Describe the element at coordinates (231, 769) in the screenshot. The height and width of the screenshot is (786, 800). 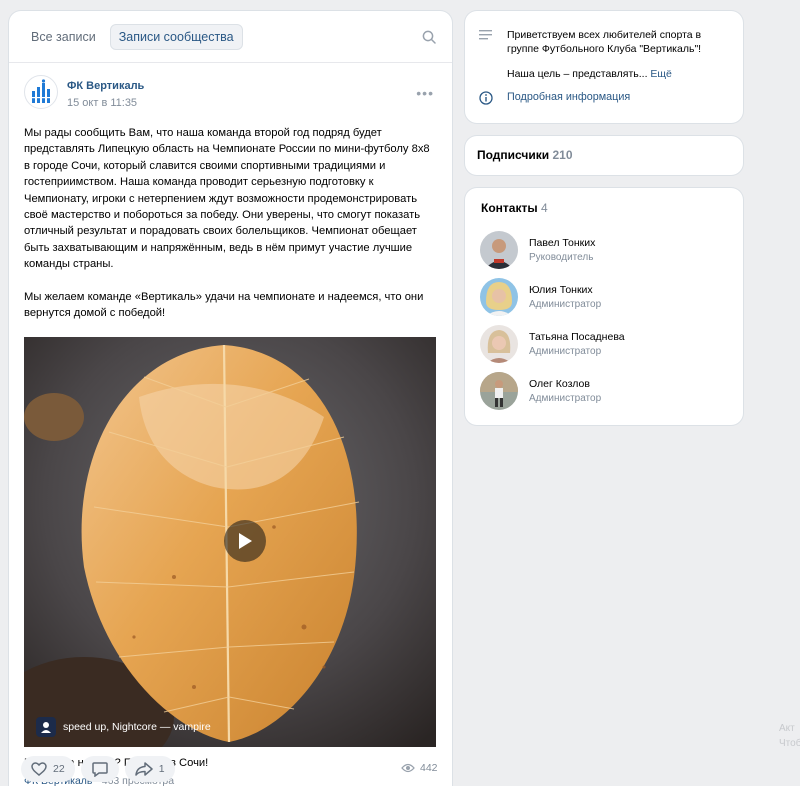
I see `post-actions: 22 1` at that location.